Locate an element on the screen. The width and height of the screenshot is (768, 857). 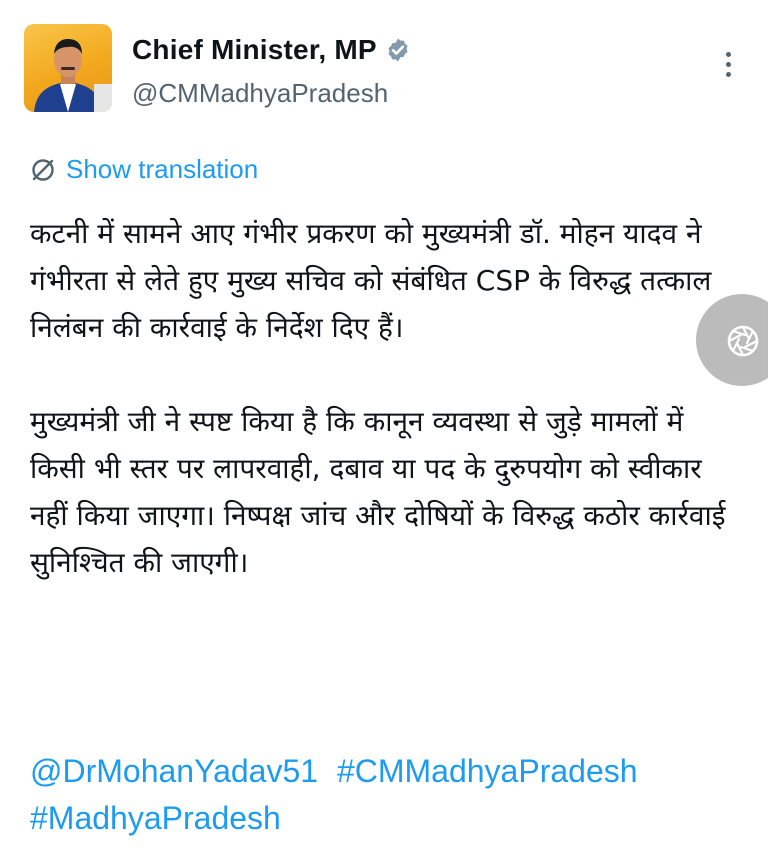
hashtag-link: #CMMadhyaPradesh is located at coordinates (487, 771).